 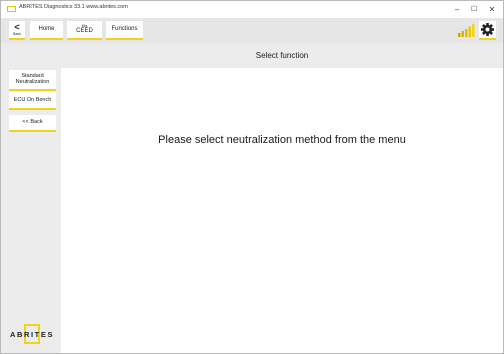 What do you see at coordinates (466, 30) in the screenshot?
I see `signal-strength-icon` at bounding box center [466, 30].